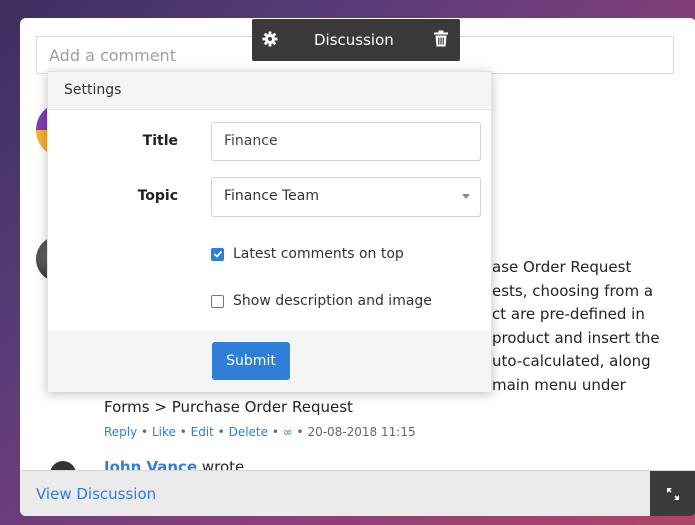 This screenshot has height=525, width=695. I want to click on latest-on-top-option: Latest comments on top, so click(307, 254).